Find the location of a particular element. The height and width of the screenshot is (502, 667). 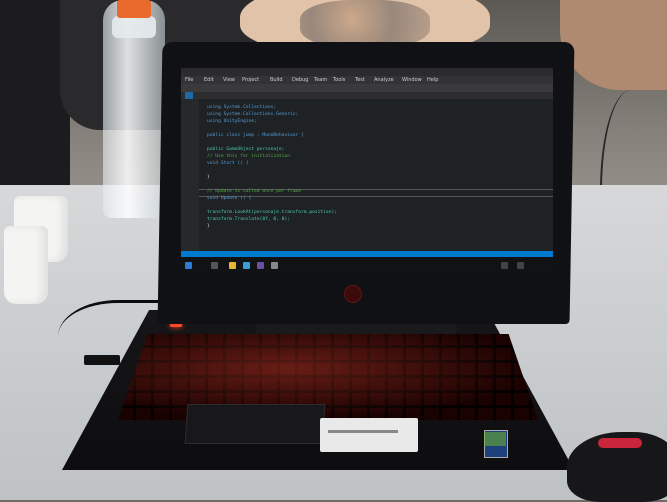

keyboard-backlight is located at coordinates (328, 377).